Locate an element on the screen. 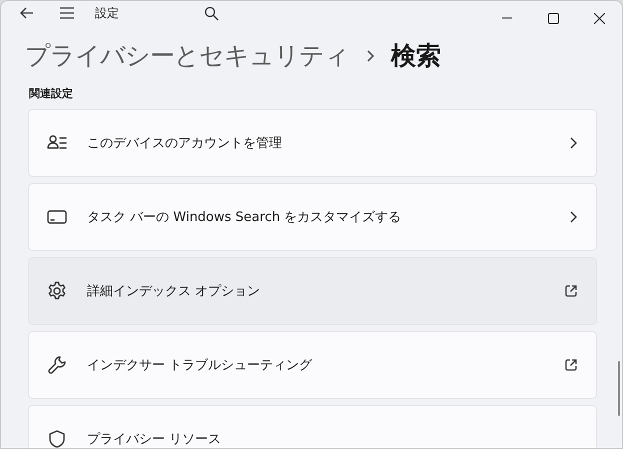  settings-card: 詳細インデックス オプション is located at coordinates (312, 291).